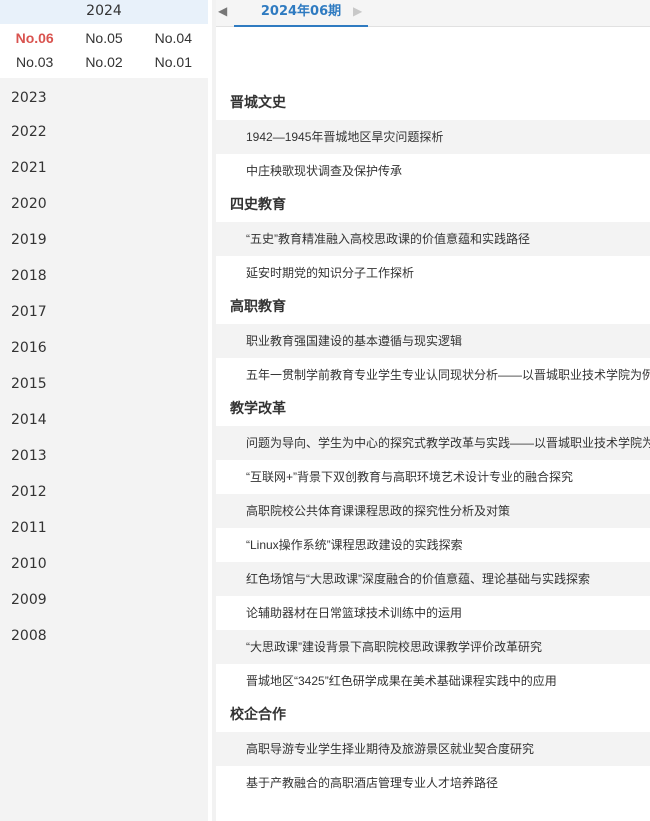 This screenshot has height=821, width=650. I want to click on year-item: 2019, so click(104, 240).